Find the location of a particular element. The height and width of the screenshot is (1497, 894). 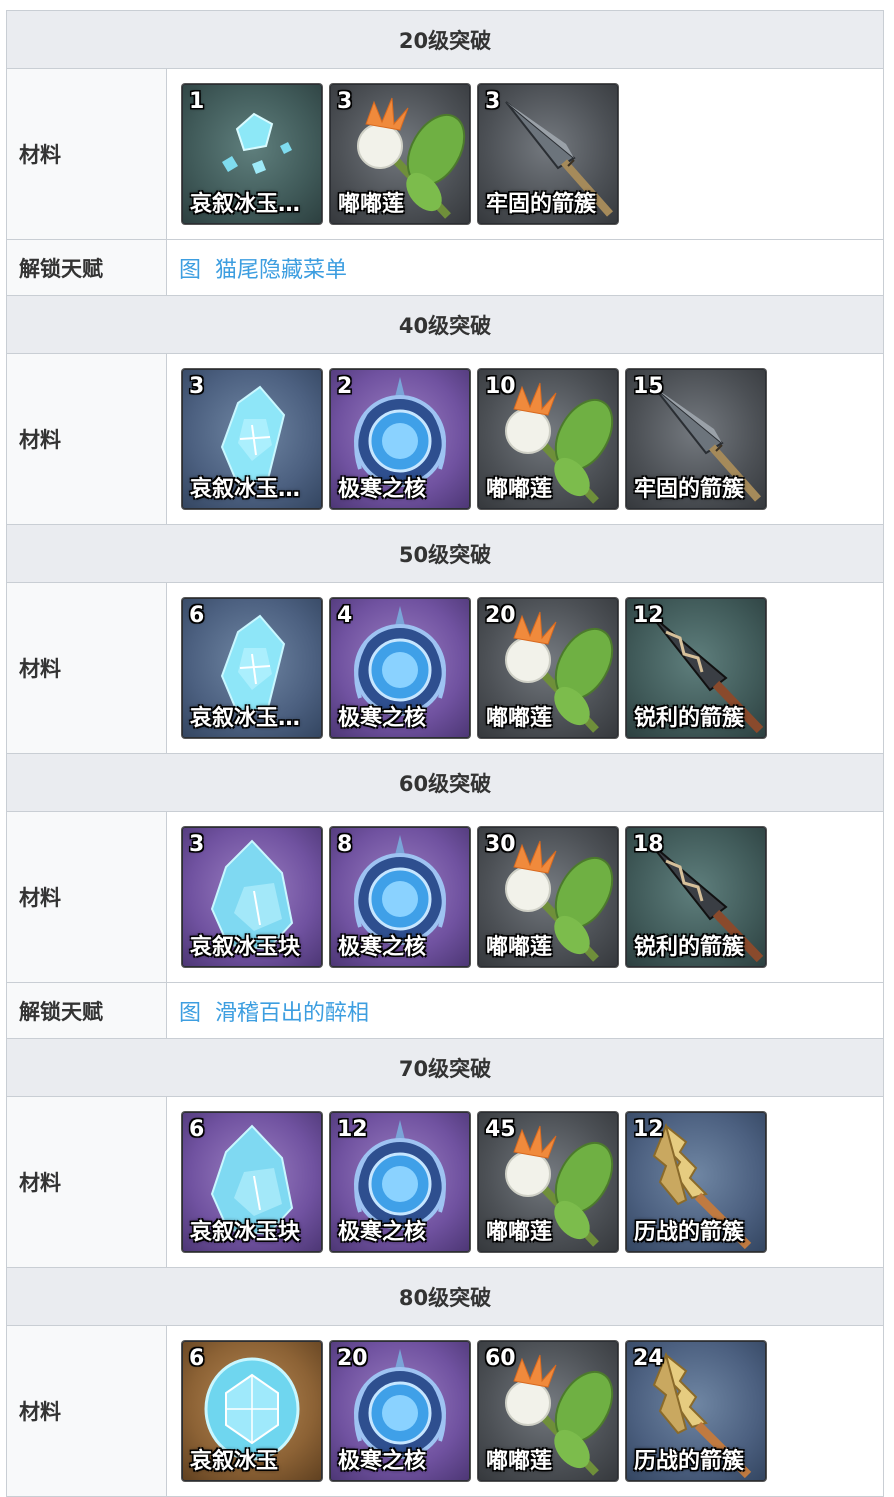

materials-row: 材料 6 哀叙冰玉… 4 极寒之核 20 嘟嘟莲 12 锐利的箭簇 is located at coordinates (445, 668).